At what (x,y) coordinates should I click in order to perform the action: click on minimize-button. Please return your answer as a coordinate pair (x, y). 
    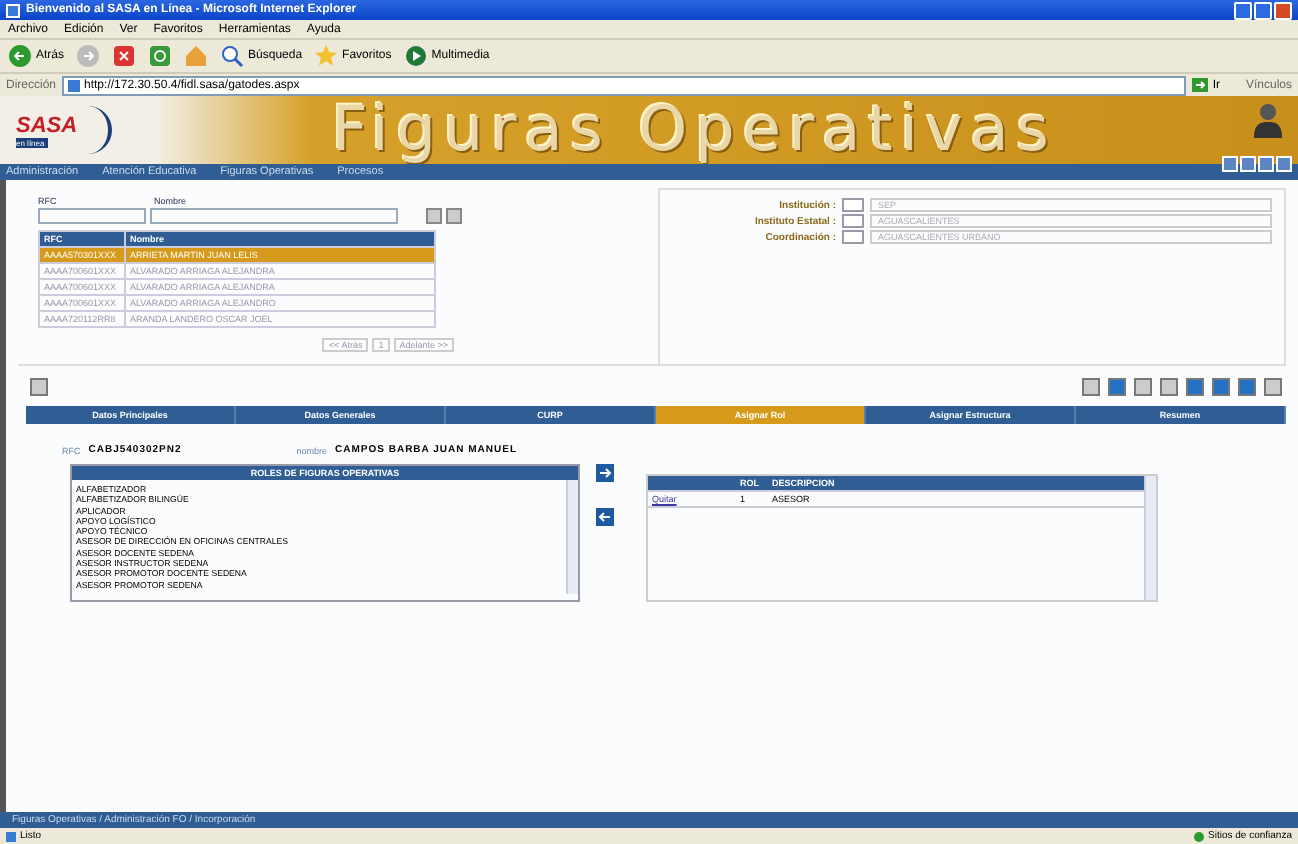
    Looking at the image, I should click on (1243, 10).